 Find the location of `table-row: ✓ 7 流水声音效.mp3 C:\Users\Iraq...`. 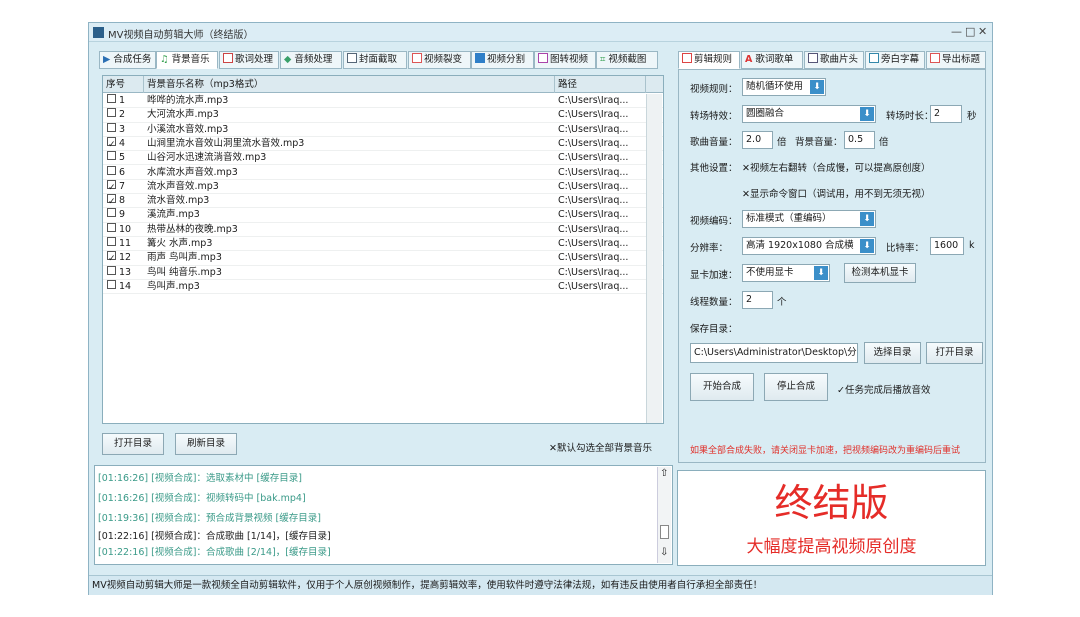

table-row: ✓ 7 流水声音效.mp3 C:\Users\Iraq... is located at coordinates (383, 187).